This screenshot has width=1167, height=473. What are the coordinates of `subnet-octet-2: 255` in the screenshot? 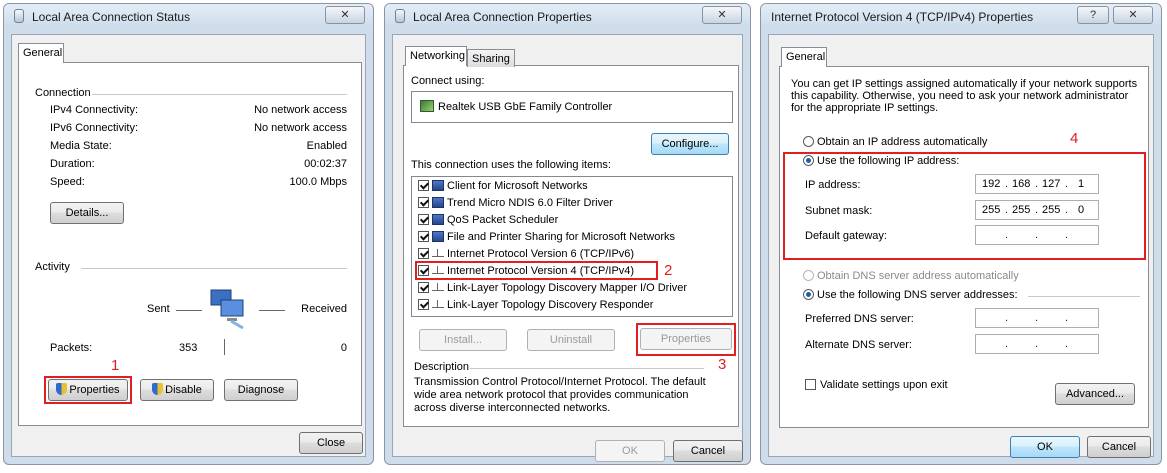 It's located at (1021, 210).